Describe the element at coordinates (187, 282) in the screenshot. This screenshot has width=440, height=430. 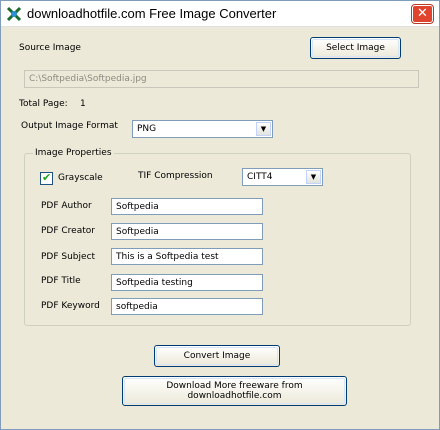
I see `pdf-title-input: Softpedia testing` at that location.